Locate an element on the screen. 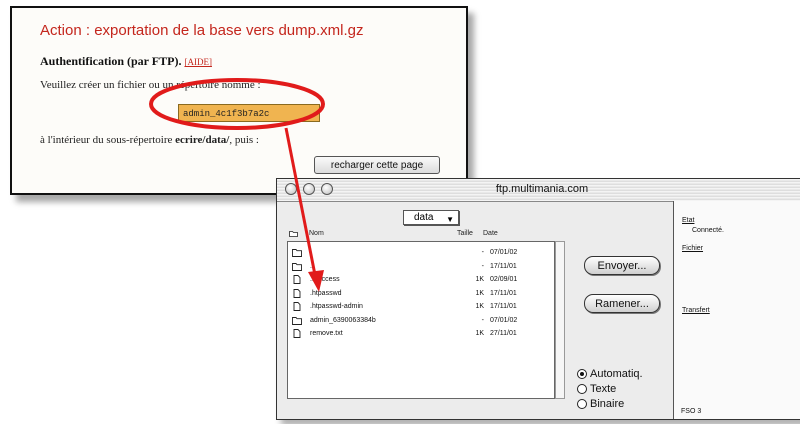 The width and height of the screenshot is (800, 424). file-row: admin_6390063384b -07/01/02 is located at coordinates (421, 320).